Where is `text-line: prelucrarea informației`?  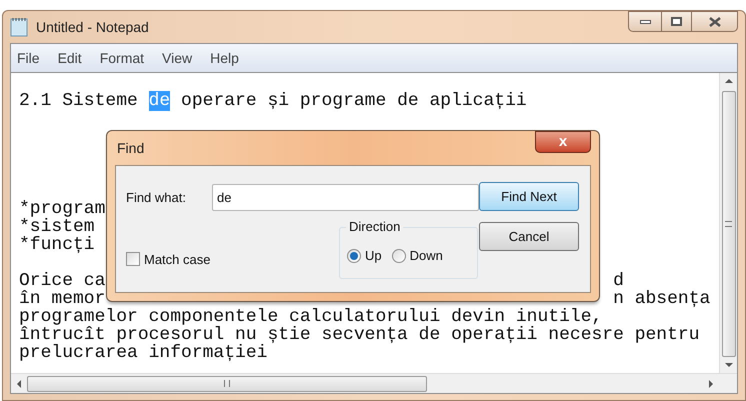
text-line: prelucrarea informației is located at coordinates (143, 353).